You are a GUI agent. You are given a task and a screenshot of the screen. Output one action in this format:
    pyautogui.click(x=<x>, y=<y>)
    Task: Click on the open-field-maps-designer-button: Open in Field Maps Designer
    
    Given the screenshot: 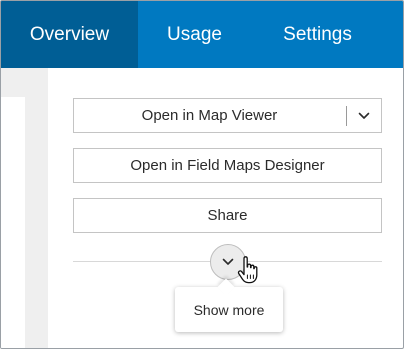 What is the action you would take?
    pyautogui.click(x=227, y=165)
    